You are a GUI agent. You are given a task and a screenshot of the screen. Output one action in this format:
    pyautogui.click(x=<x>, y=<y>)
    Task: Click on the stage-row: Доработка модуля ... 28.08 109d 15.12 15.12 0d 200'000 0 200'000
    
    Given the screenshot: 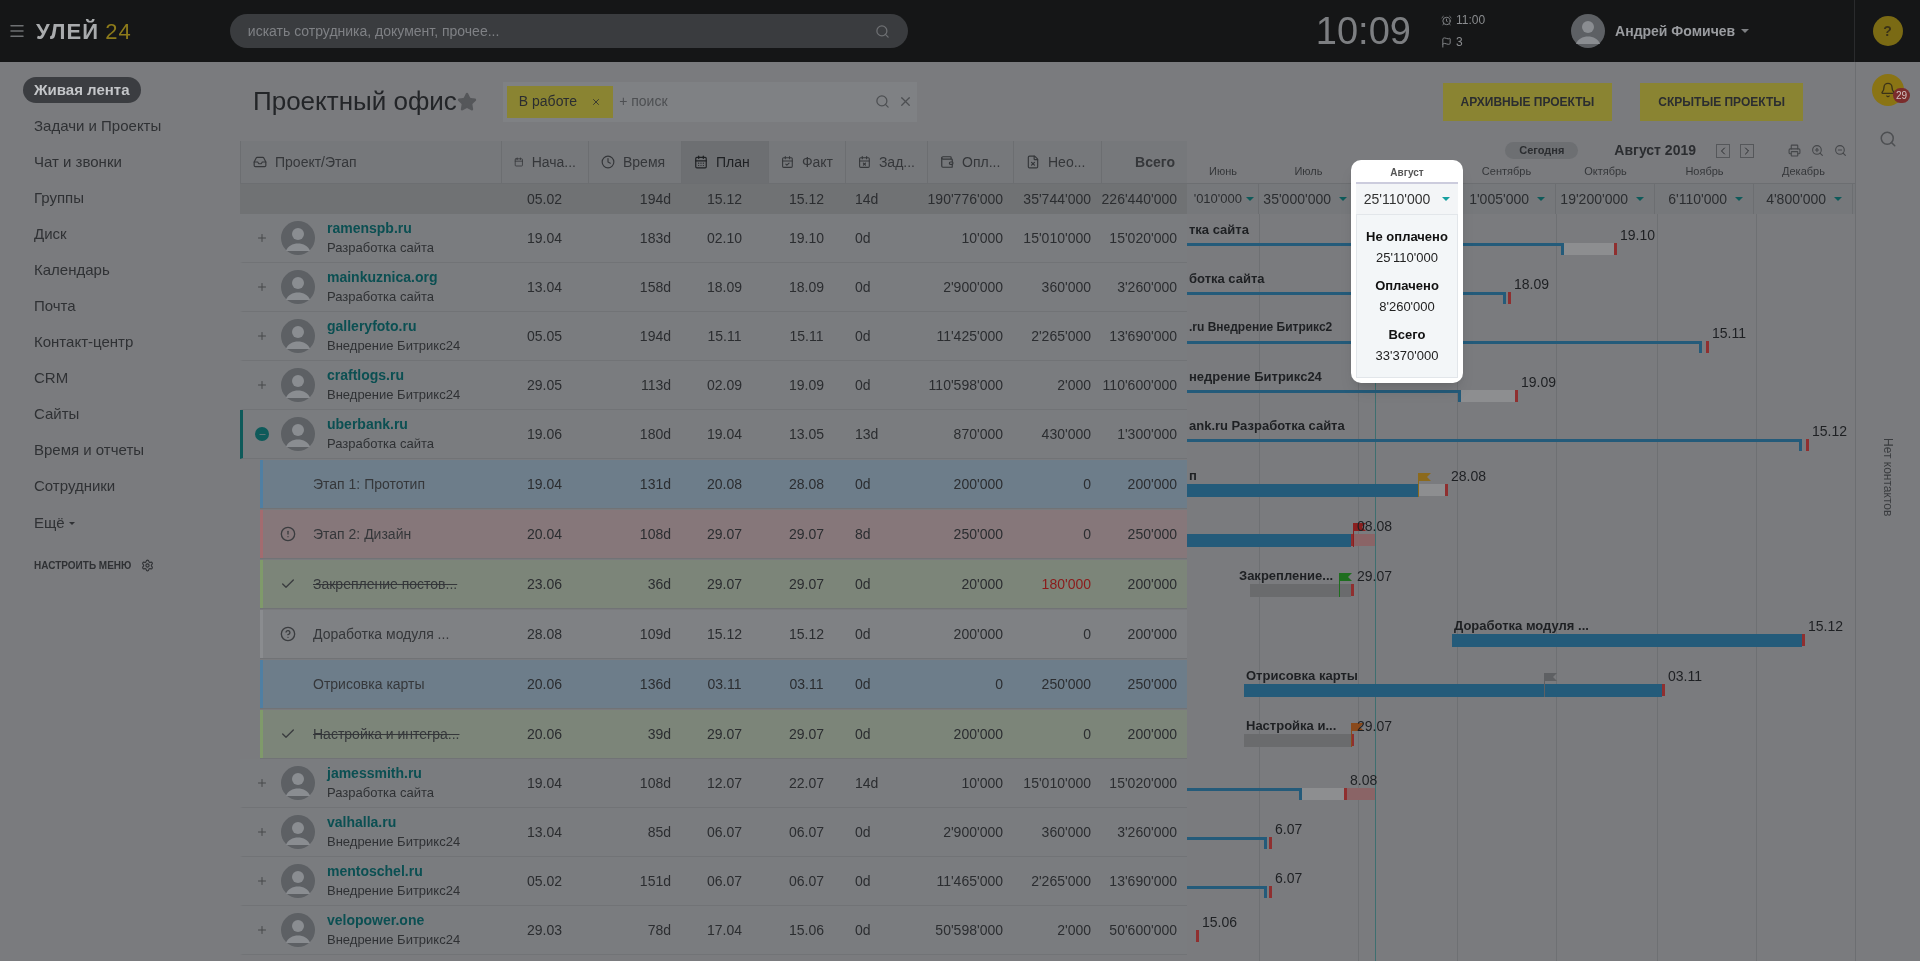 What is the action you would take?
    pyautogui.click(x=723, y=634)
    